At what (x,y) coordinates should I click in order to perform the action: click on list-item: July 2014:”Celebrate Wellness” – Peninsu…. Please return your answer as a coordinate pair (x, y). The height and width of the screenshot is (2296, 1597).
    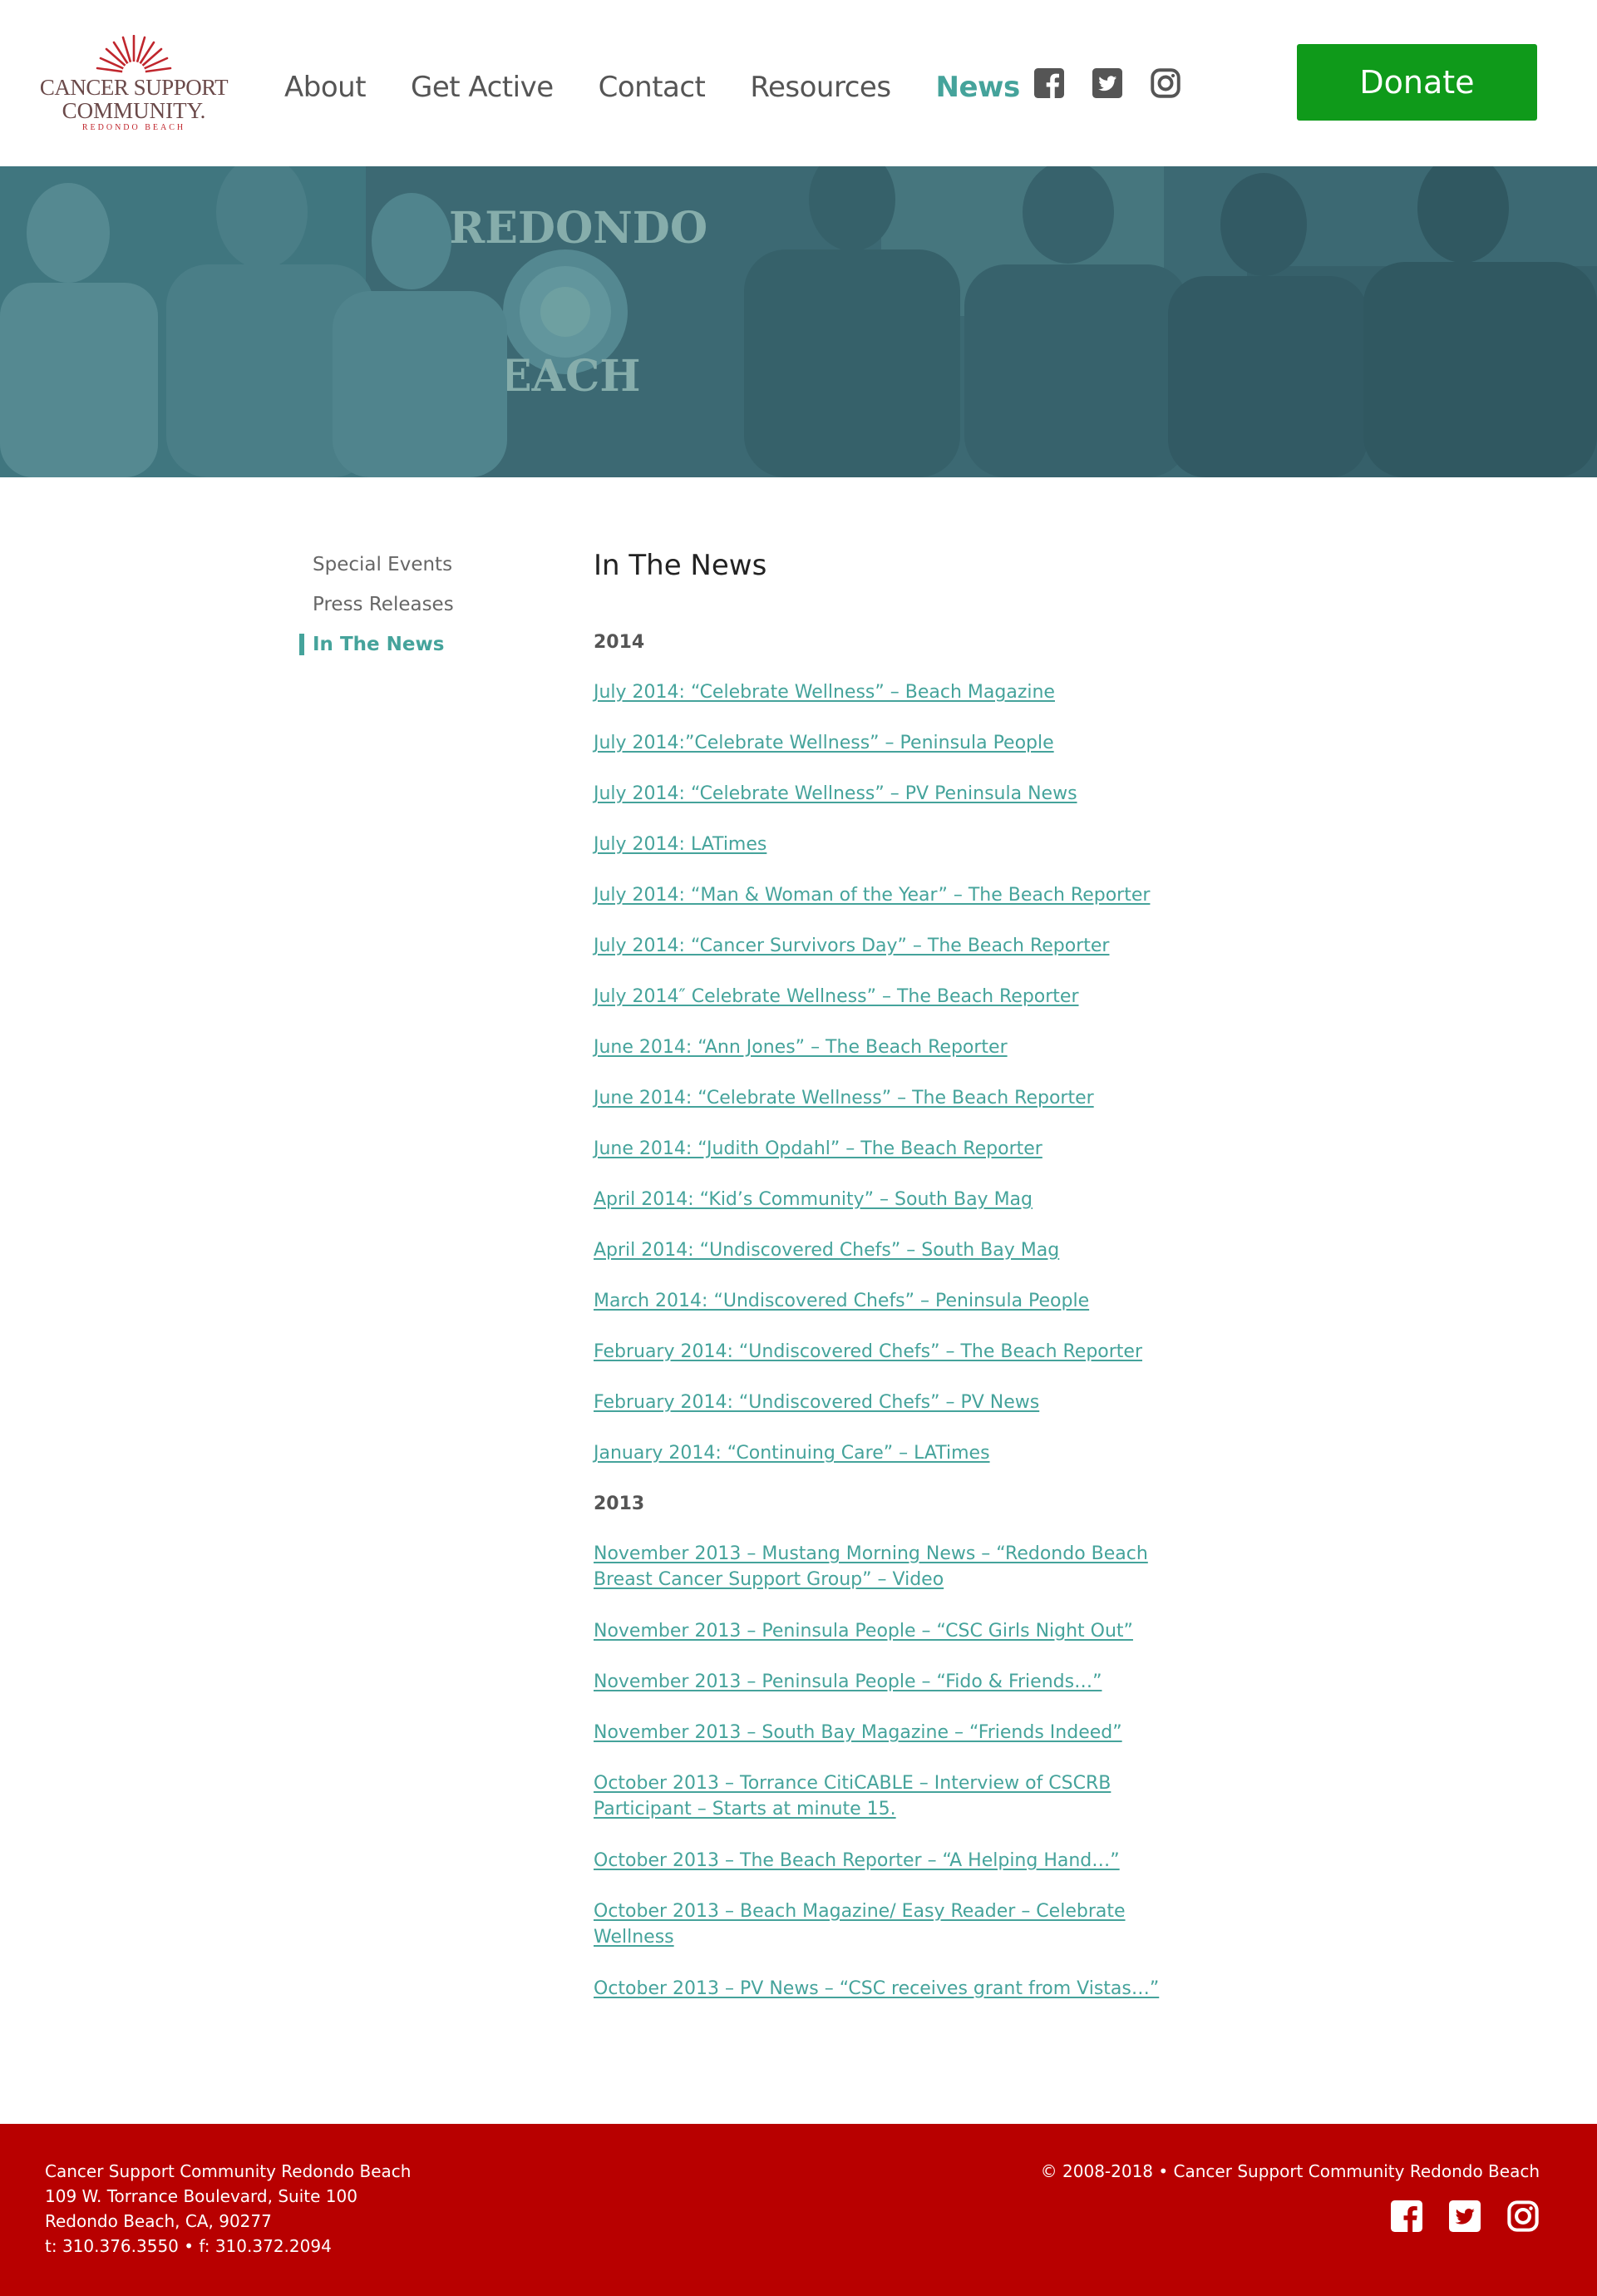
    Looking at the image, I should click on (893, 743).